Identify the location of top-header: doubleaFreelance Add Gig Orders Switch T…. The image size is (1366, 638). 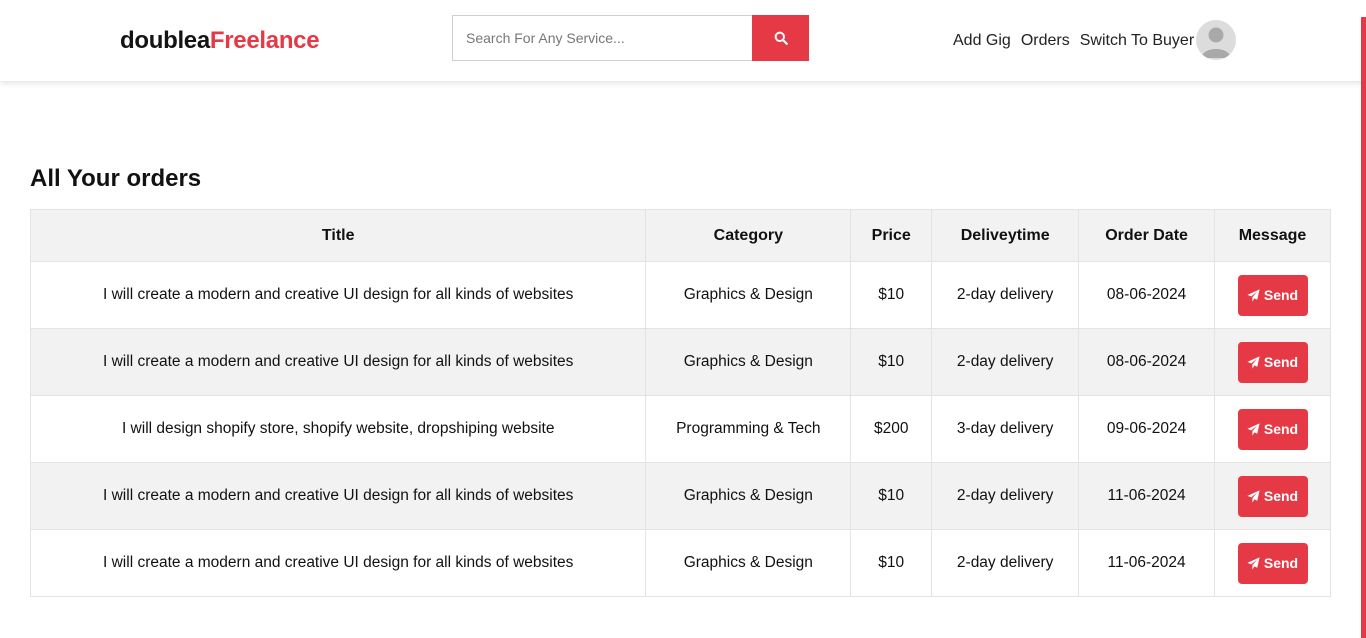
(683, 40).